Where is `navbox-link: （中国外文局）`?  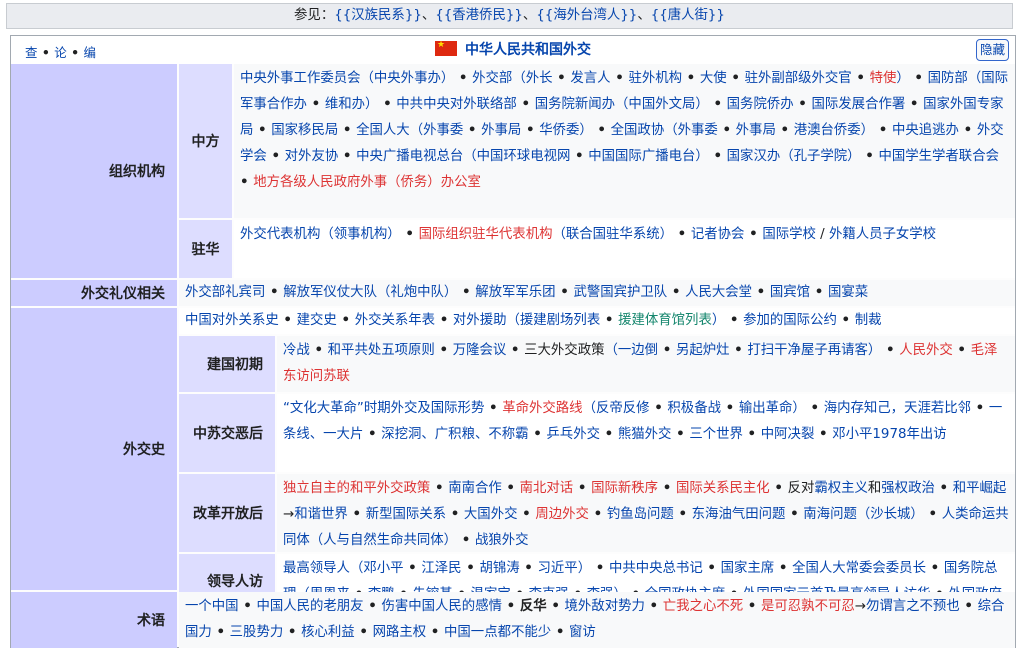
navbox-link: （中国外文局） is located at coordinates (662, 104).